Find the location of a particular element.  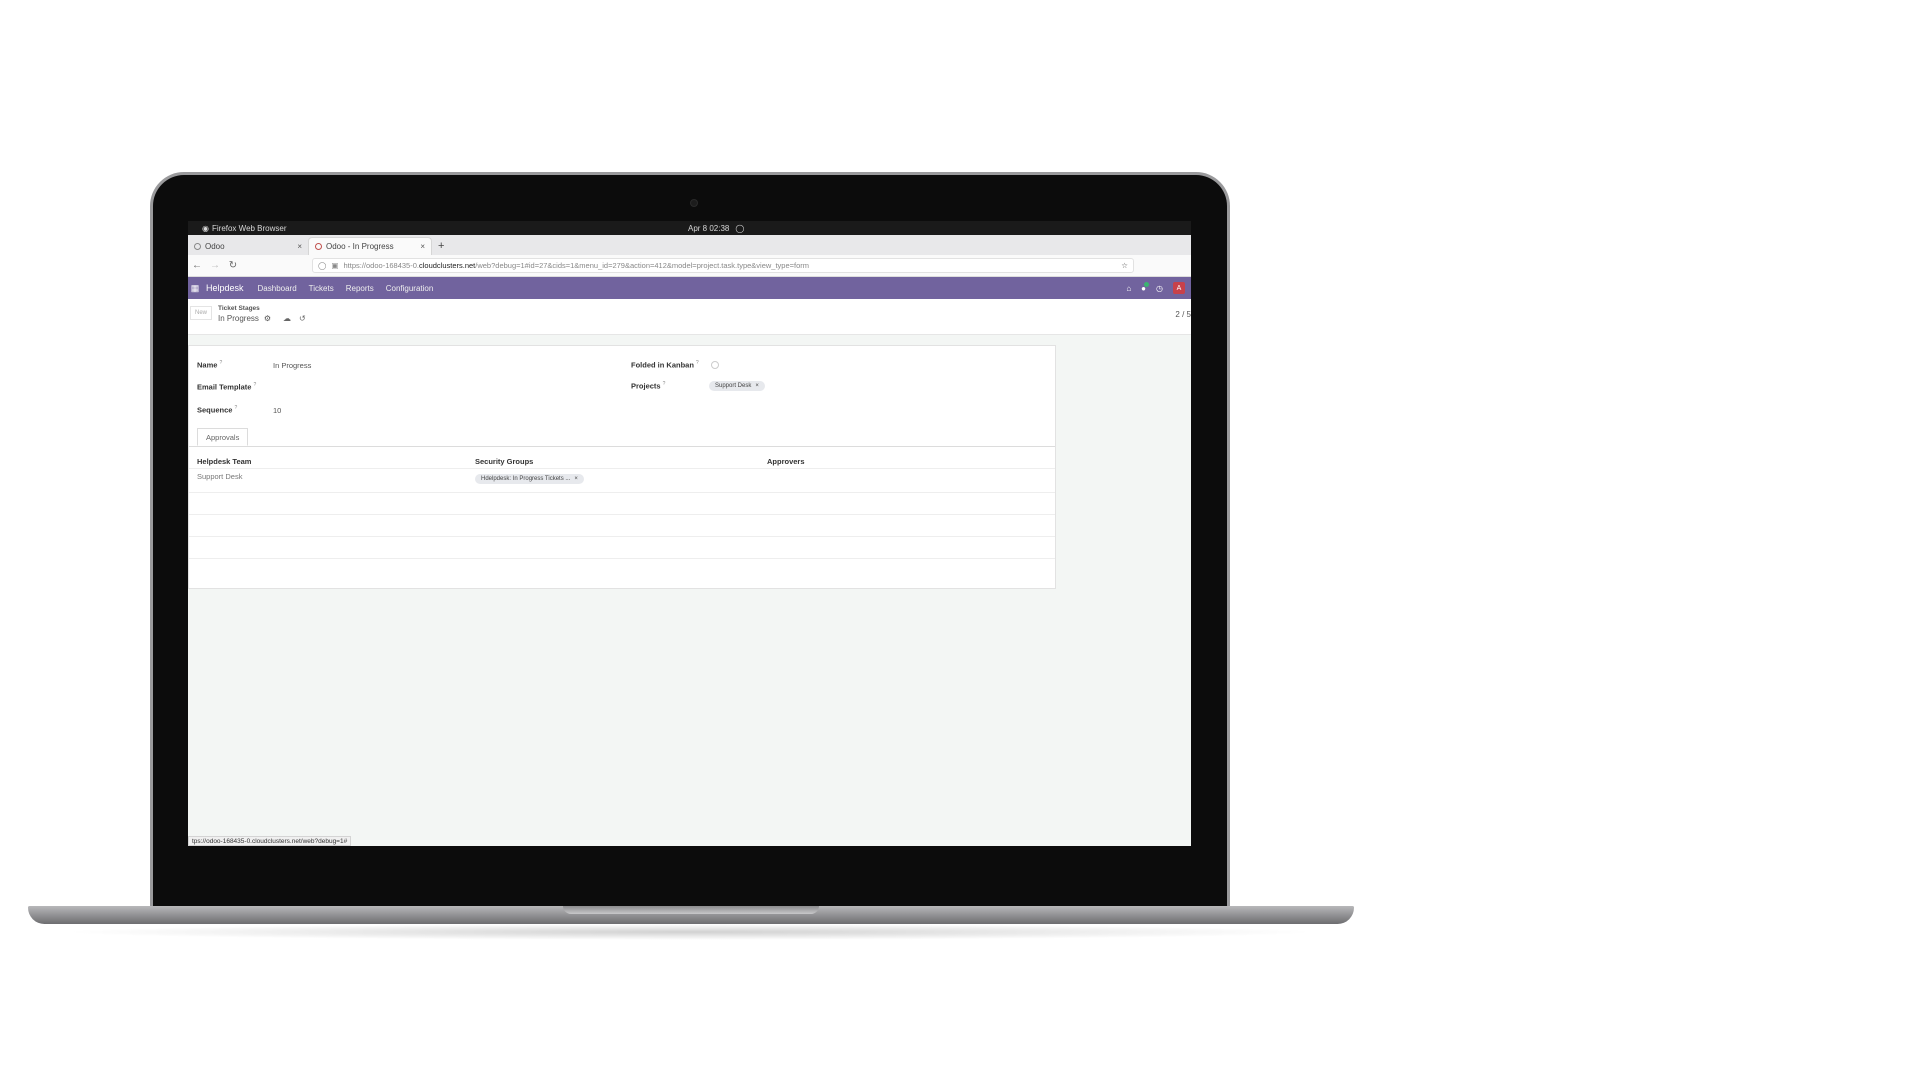

breadcrumb-current: In Progress is located at coordinates (238, 318).